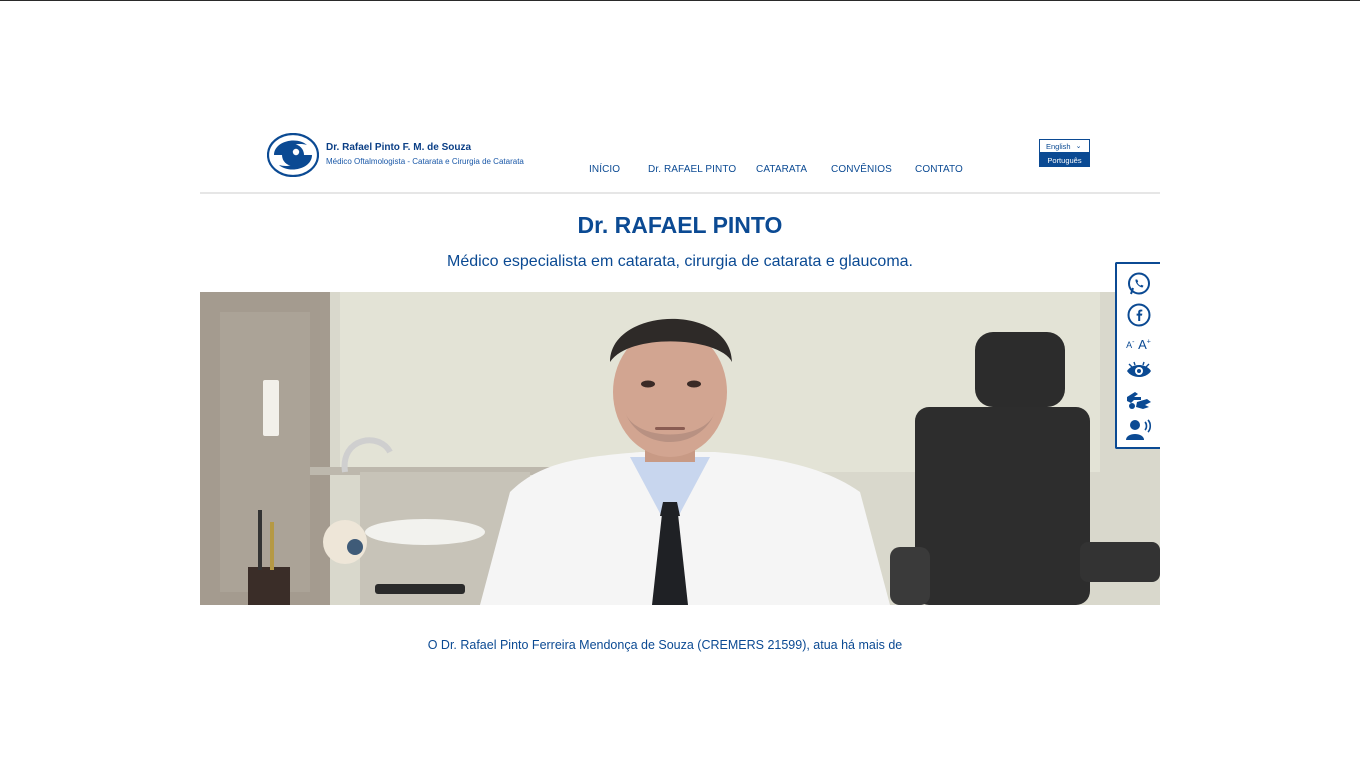 This screenshot has width=1360, height=768. I want to click on chevron-down-icon: ⌄, so click(1078, 146).